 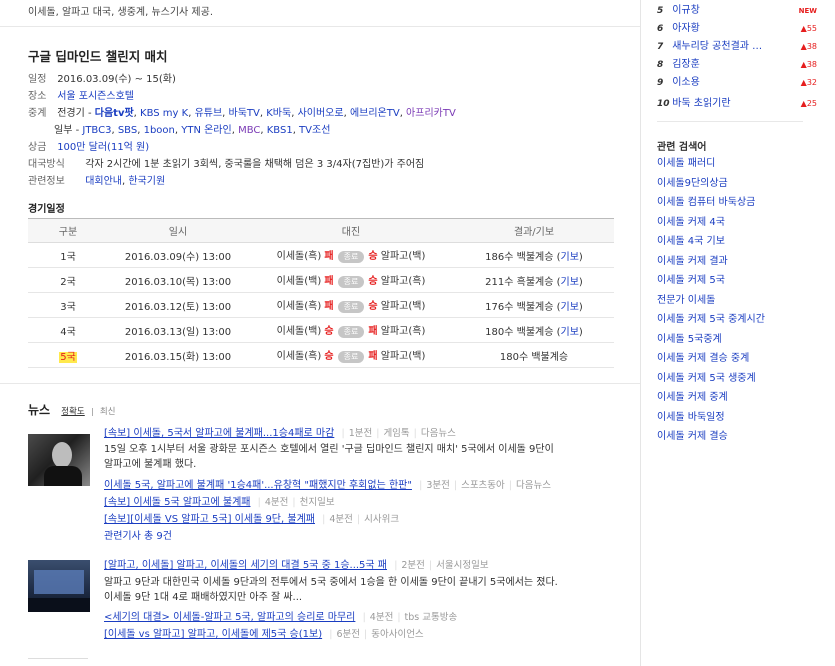 I want to click on rank-item: 8 김장훈 ▲38, so click(x=737, y=65).